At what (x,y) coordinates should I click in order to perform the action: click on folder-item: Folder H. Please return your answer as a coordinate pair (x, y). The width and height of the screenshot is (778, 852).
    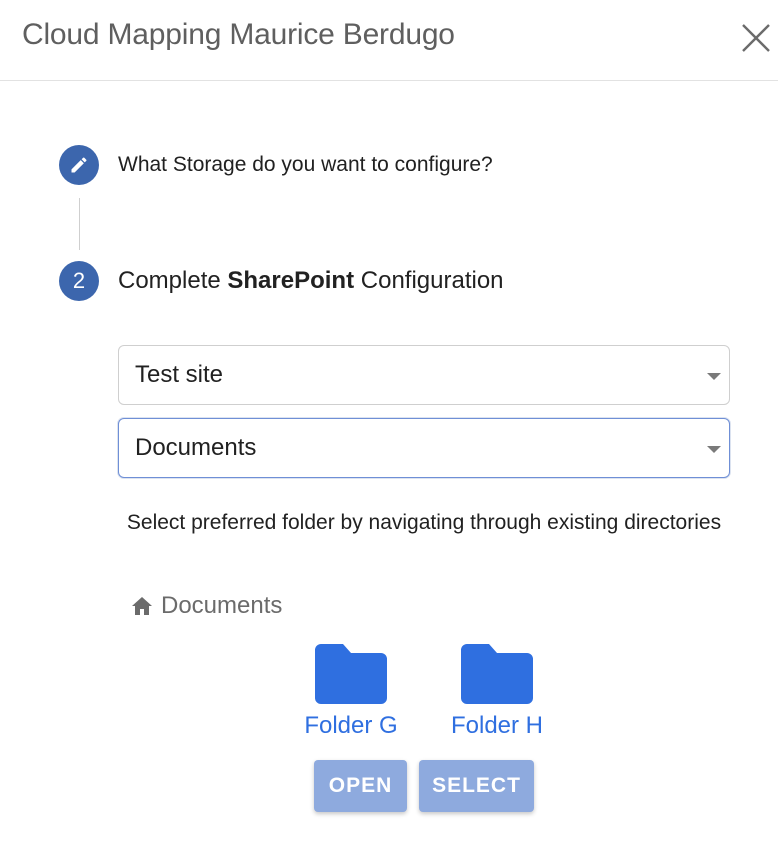
    Looking at the image, I should click on (497, 691).